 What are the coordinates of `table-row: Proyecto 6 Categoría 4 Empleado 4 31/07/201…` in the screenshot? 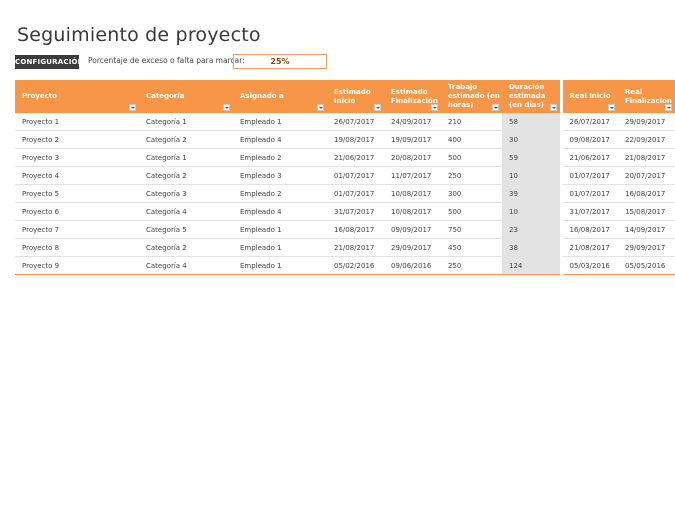 It's located at (345, 211).